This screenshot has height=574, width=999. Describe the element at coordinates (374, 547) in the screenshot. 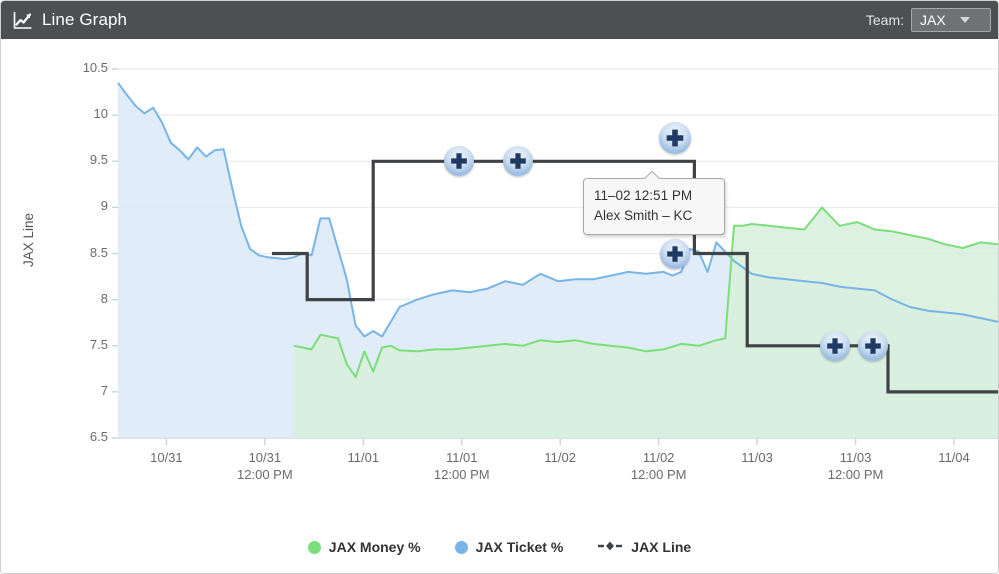

I see `legend-label: JAX Money %` at that location.